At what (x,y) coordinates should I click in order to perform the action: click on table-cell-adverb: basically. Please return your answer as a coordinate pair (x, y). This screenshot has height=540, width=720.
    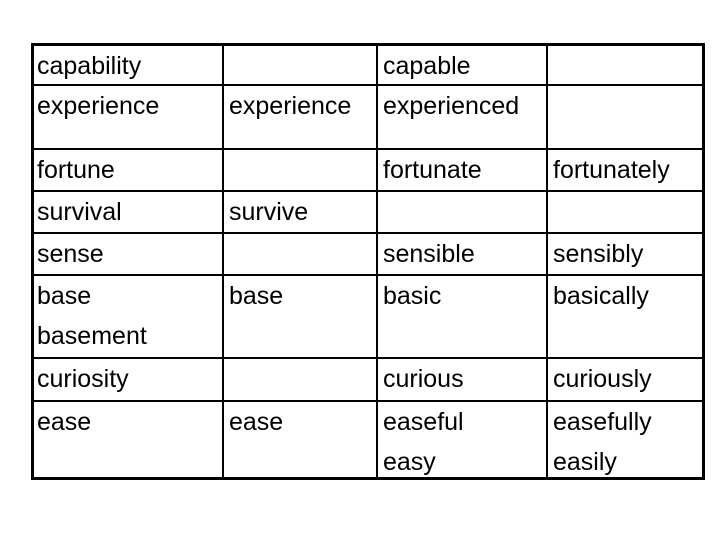
    Looking at the image, I should click on (598, 296).